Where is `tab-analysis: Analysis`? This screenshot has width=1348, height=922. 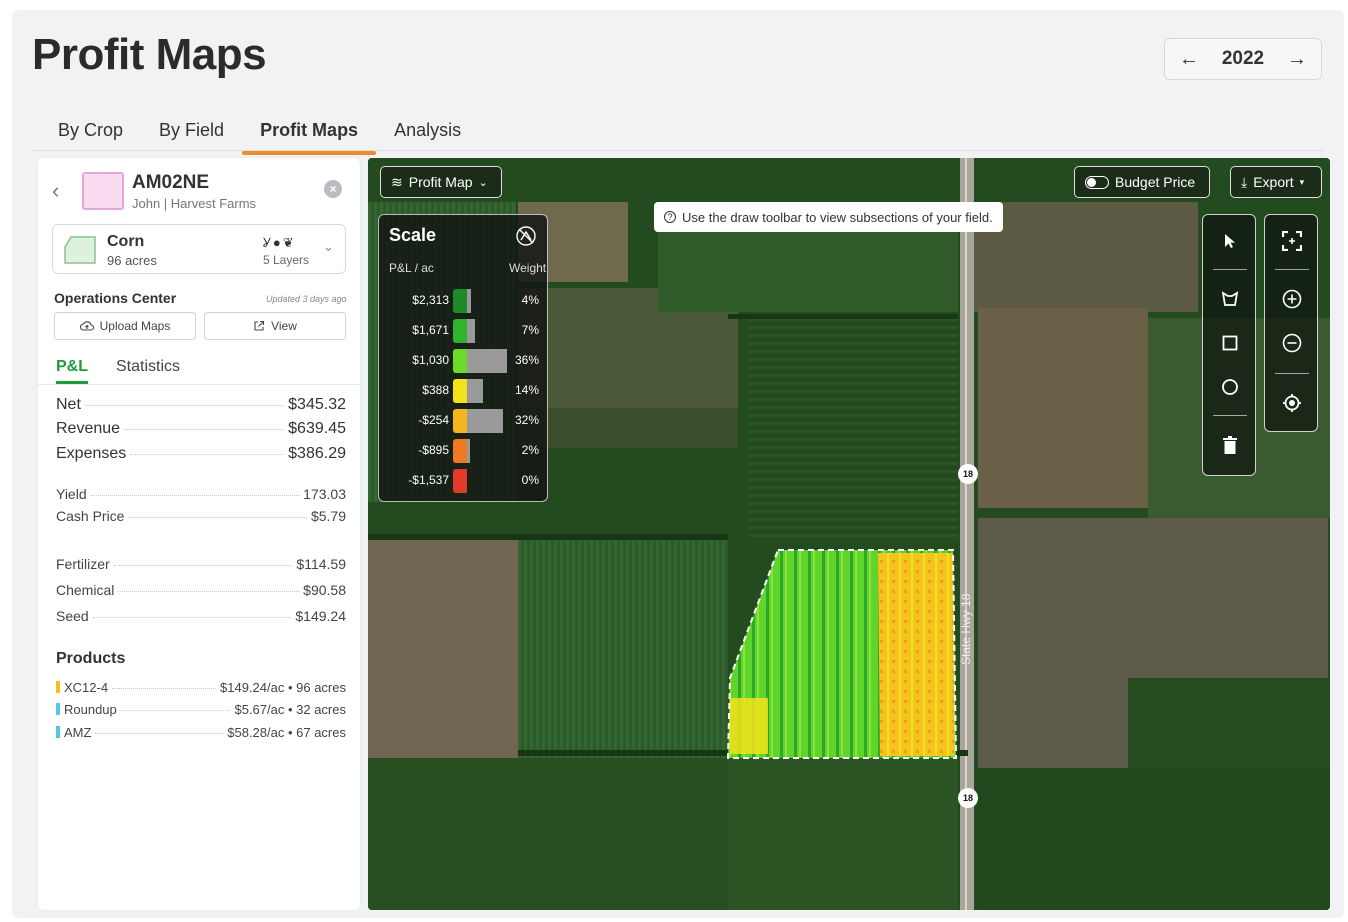
tab-analysis: Analysis is located at coordinates (427, 132).